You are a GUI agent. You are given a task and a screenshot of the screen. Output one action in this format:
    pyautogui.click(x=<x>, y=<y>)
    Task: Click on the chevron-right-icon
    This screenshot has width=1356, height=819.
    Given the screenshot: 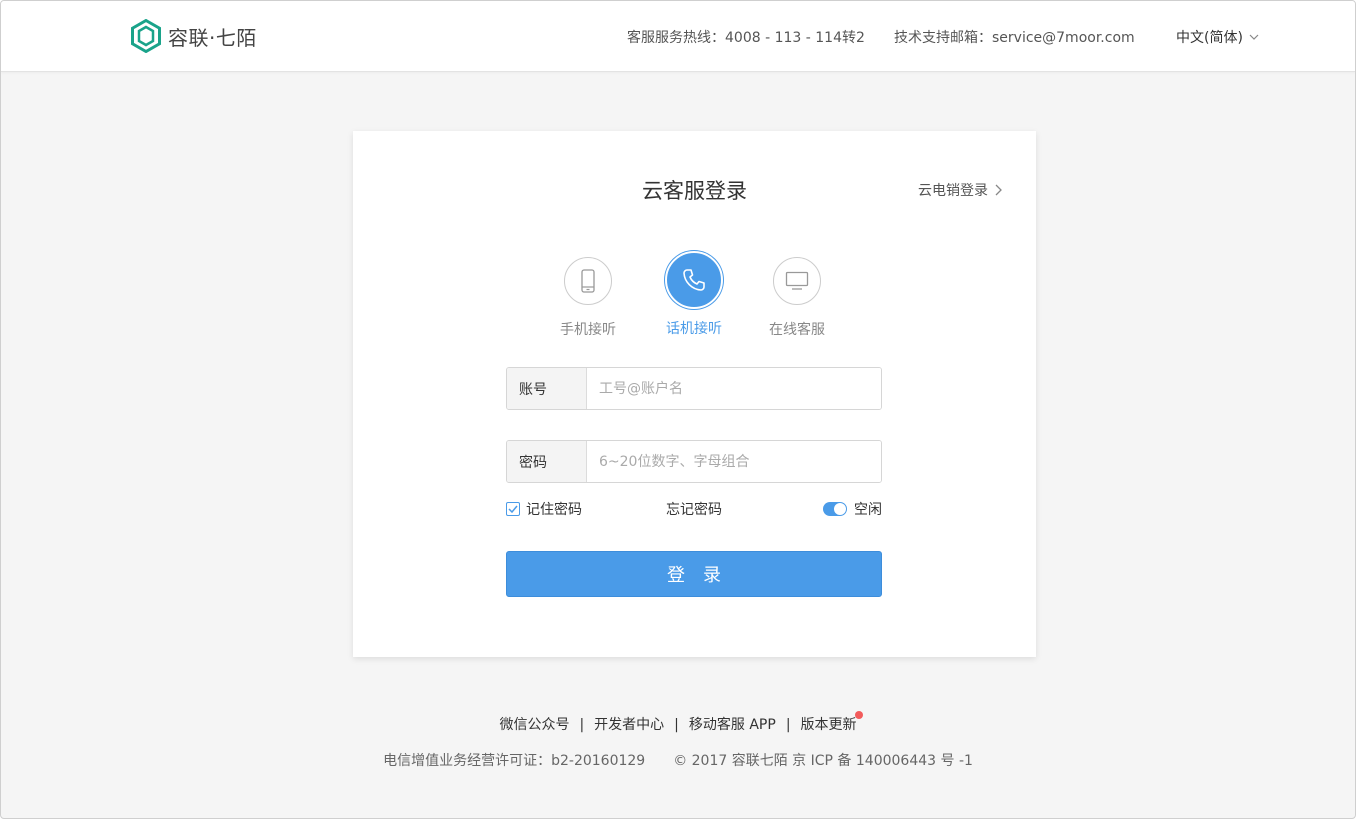 What is the action you would take?
    pyautogui.click(x=998, y=190)
    